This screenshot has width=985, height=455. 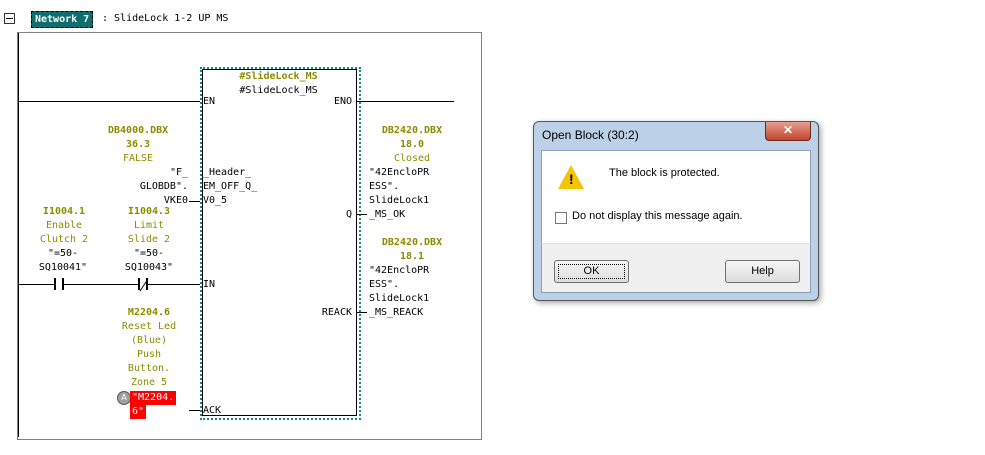 What do you see at coordinates (788, 131) in the screenshot?
I see `close-icon: ✕` at bounding box center [788, 131].